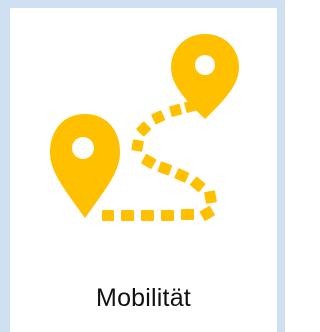 The height and width of the screenshot is (332, 320). What do you see at coordinates (143, 298) in the screenshot?
I see `tile-label: Mobilität` at bounding box center [143, 298].